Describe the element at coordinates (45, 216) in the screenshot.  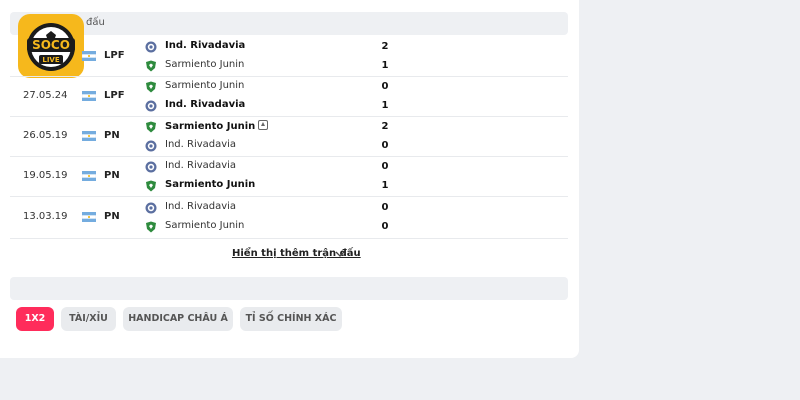
I see `match-date: 13.03.19` at that location.